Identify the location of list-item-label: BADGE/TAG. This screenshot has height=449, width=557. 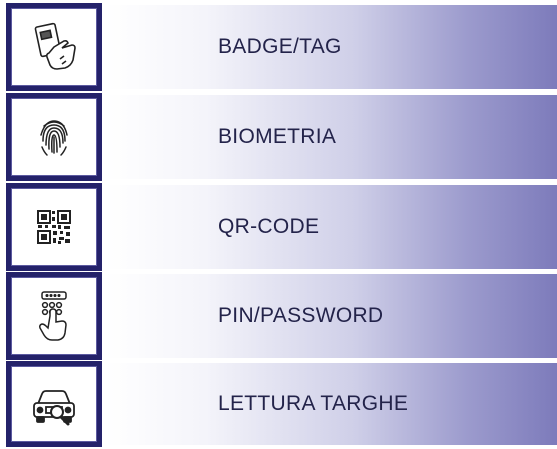
(280, 46).